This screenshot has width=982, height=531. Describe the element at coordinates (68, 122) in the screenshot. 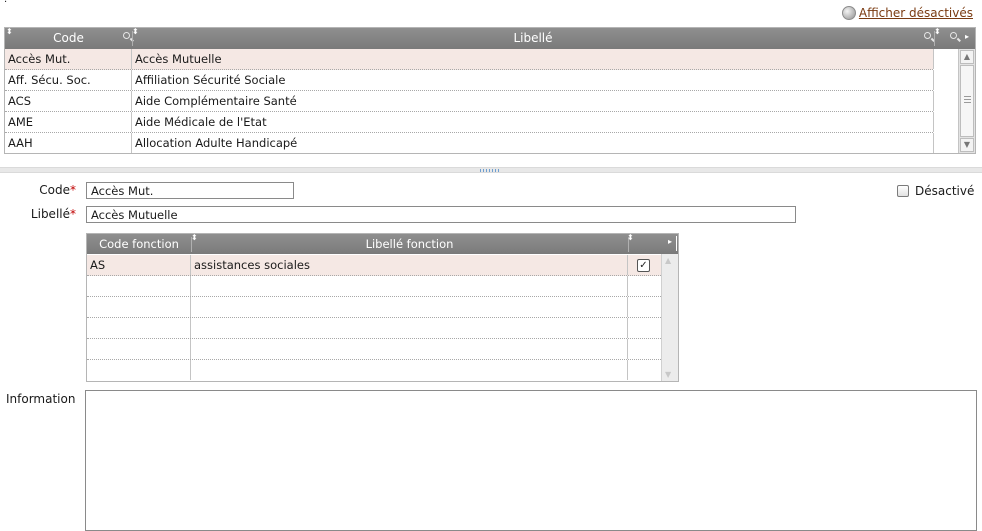

I see `cell-code: AME` at that location.